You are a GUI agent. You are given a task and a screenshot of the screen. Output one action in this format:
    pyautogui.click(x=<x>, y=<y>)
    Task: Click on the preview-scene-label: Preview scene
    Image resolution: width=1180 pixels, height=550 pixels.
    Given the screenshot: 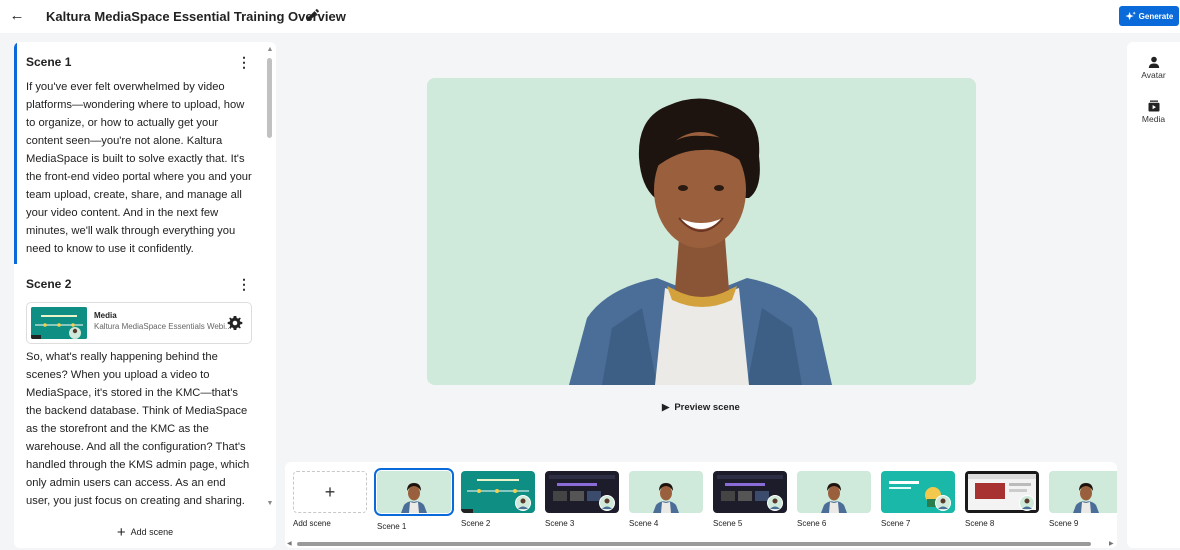 What is the action you would take?
    pyautogui.click(x=707, y=407)
    